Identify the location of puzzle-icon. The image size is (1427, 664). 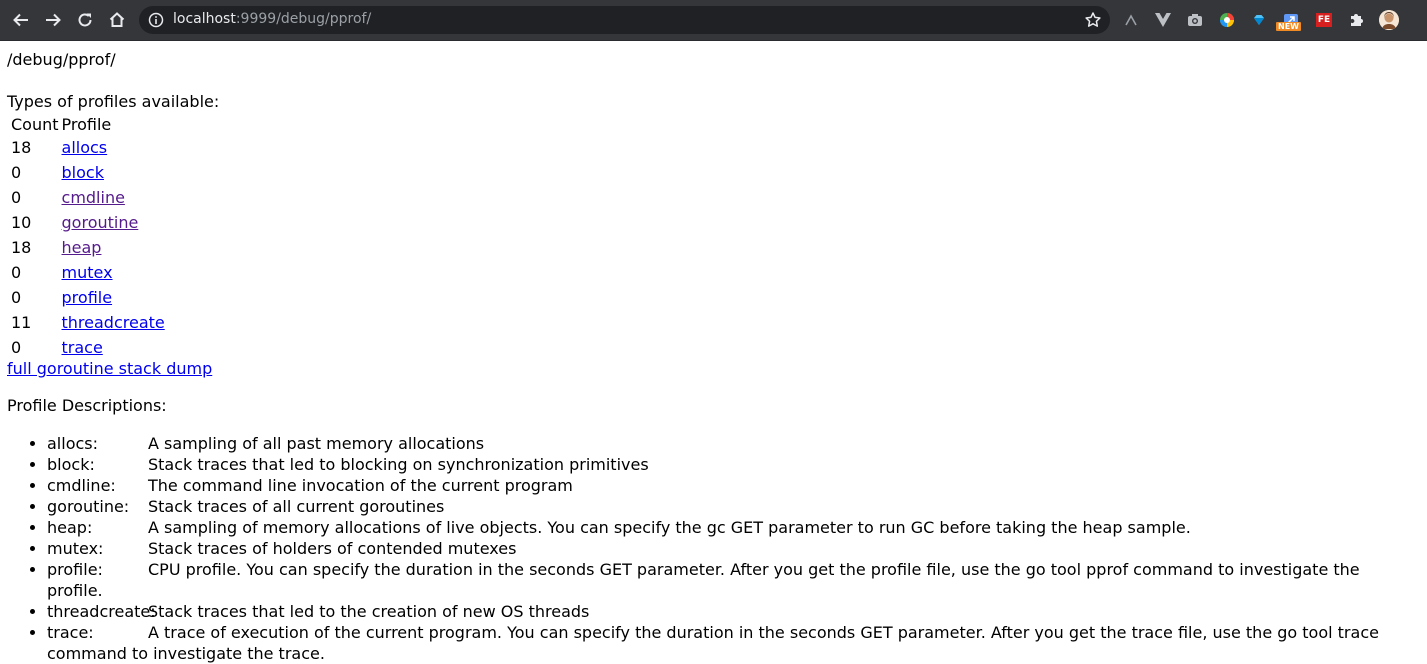
(1357, 20).